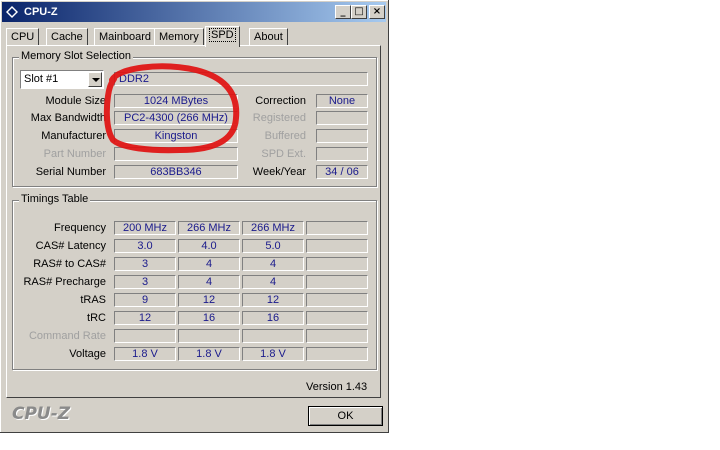  I want to click on timing-row-label: RAS# to CAS#, so click(69, 264).